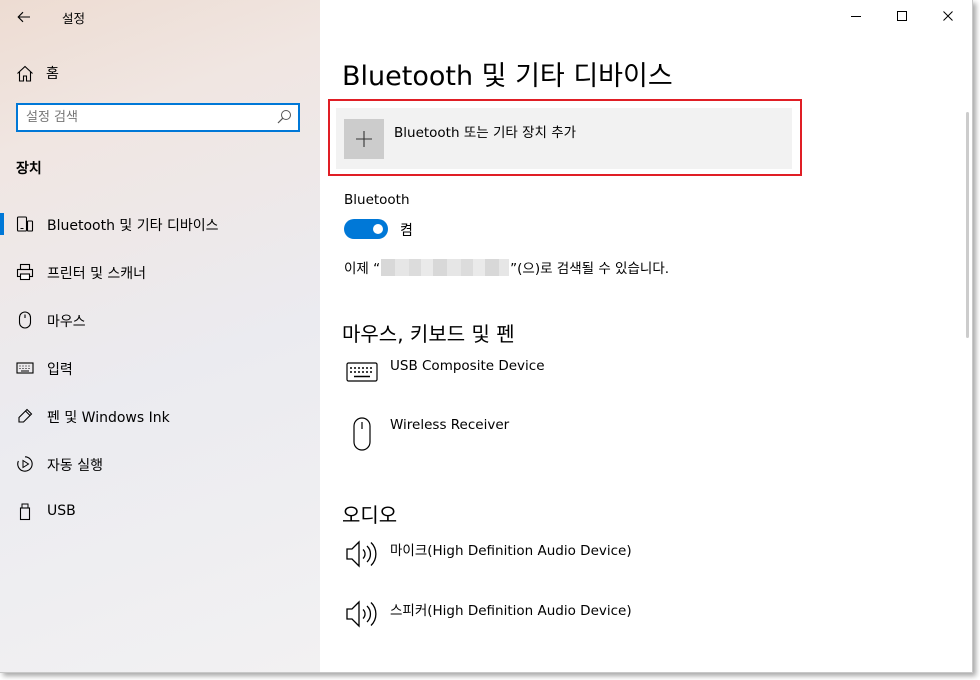 The height and width of the screenshot is (680, 980). I want to click on sidebar-item-autoplay: 자동 실행, so click(160, 464).